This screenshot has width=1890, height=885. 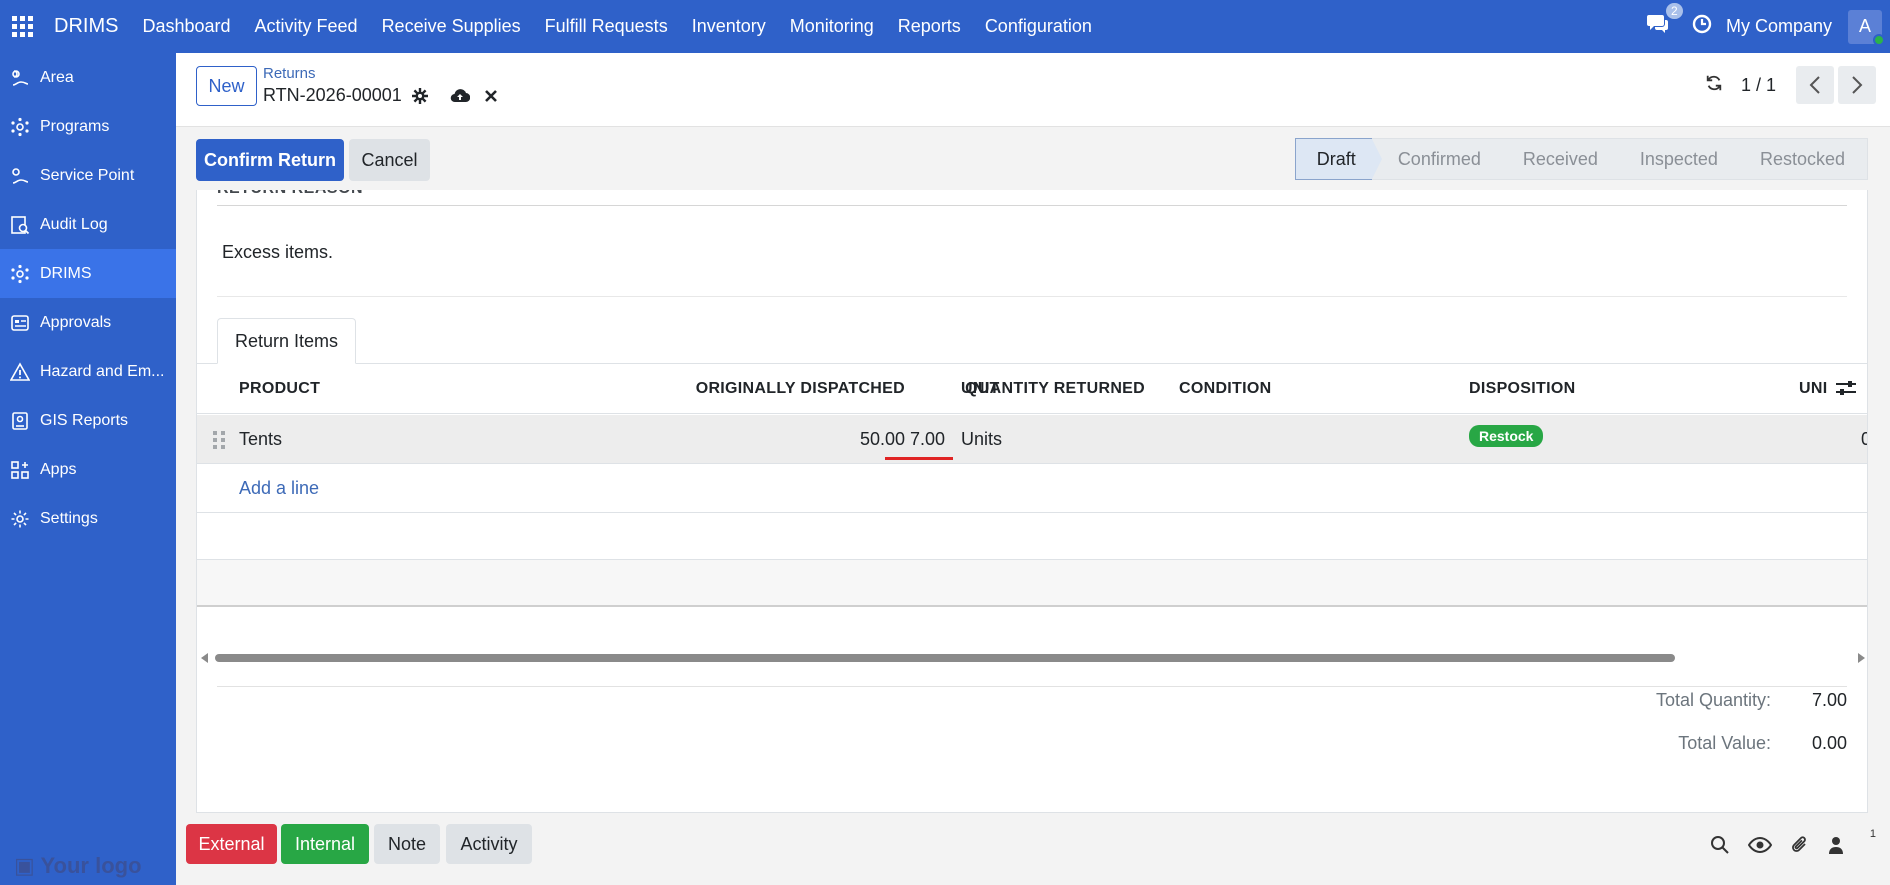 What do you see at coordinates (929, 26) in the screenshot?
I see `menu-reports: Reports` at bounding box center [929, 26].